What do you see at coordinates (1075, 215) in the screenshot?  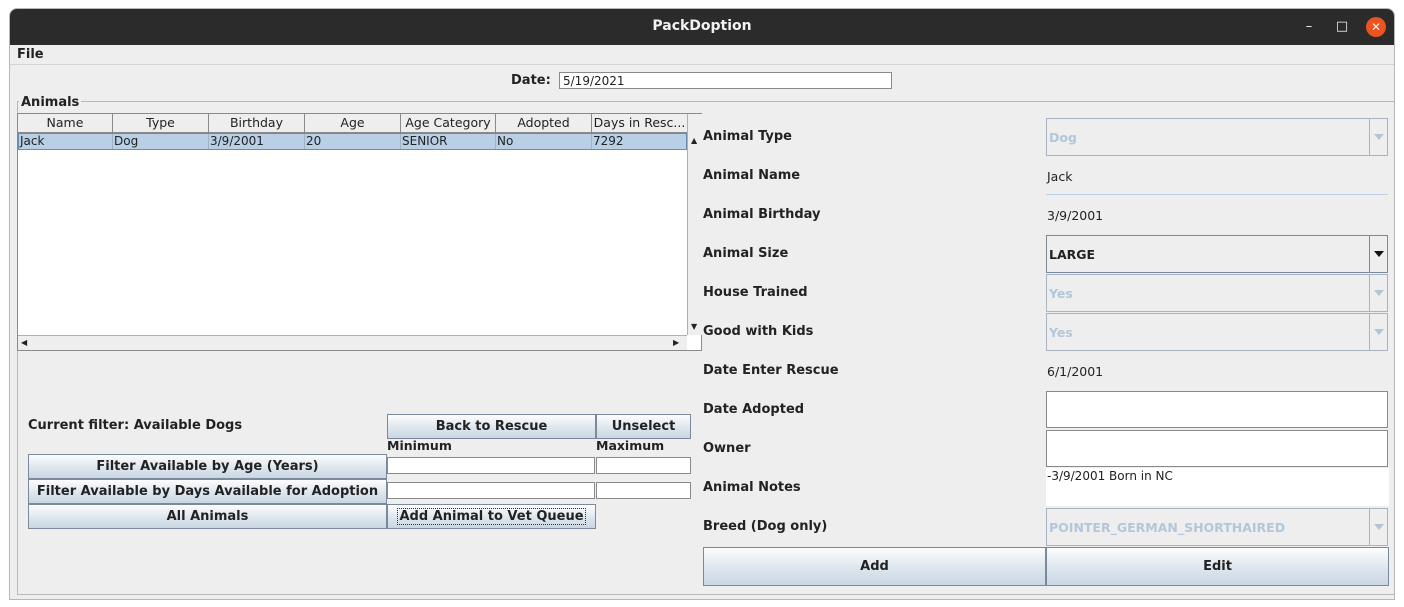 I see `animal-birthday-field: 3/9/2001` at bounding box center [1075, 215].